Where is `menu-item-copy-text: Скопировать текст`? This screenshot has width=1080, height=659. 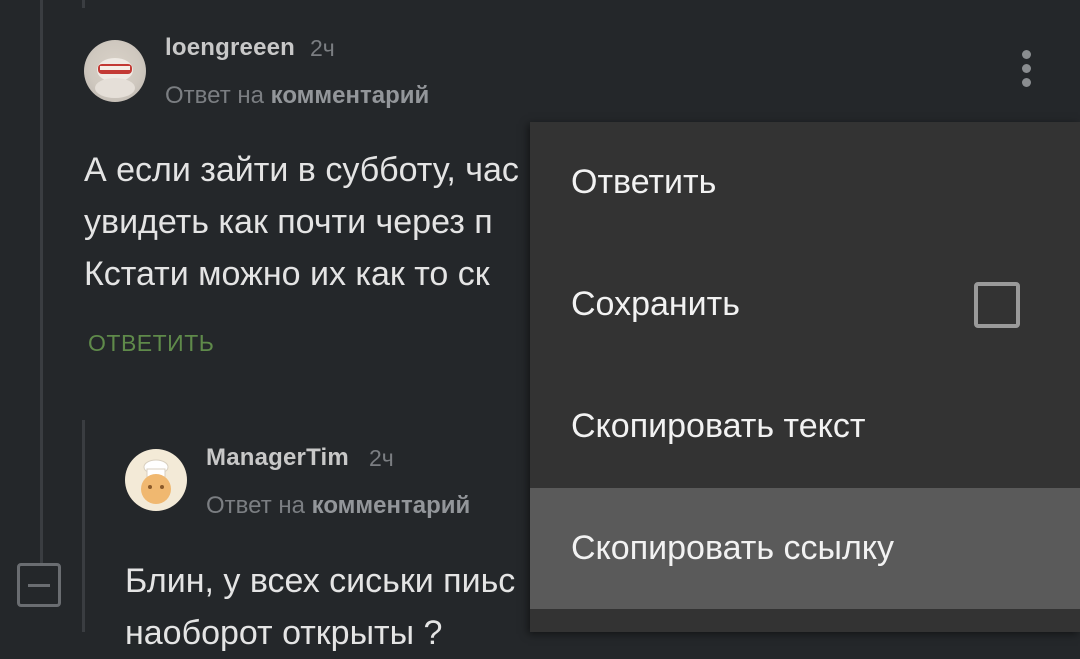 menu-item-copy-text: Скопировать текст is located at coordinates (805, 426).